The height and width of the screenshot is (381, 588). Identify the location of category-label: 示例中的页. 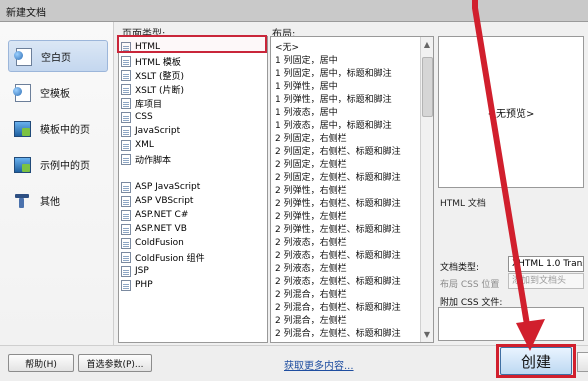
(65, 166).